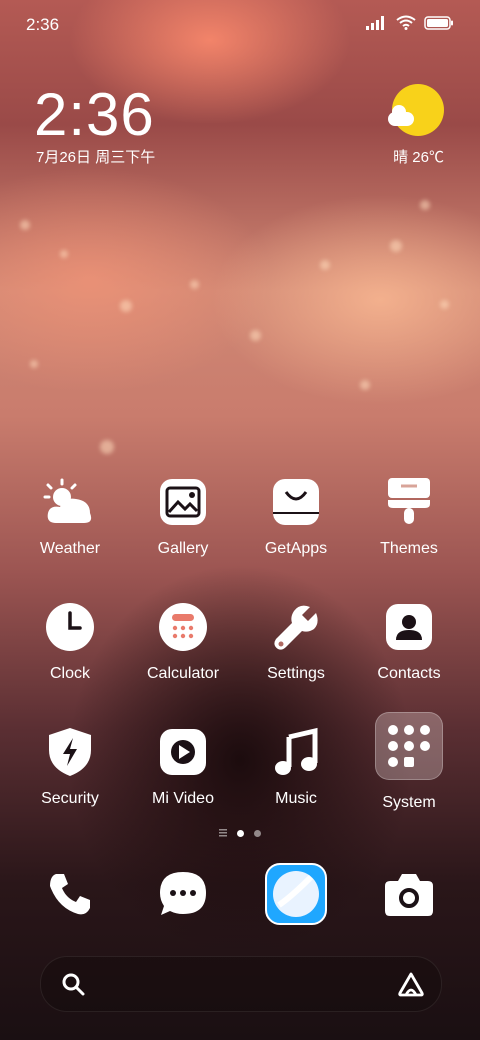 The width and height of the screenshot is (480, 1040). I want to click on app-label: System, so click(409, 802).